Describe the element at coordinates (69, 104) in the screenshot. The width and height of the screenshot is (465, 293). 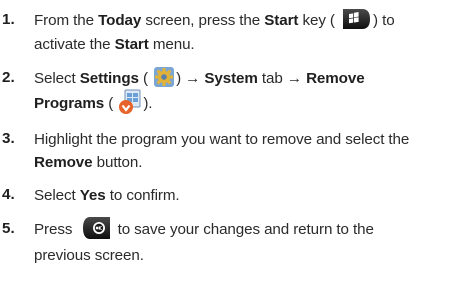
I see `step-keyword: Programs` at that location.